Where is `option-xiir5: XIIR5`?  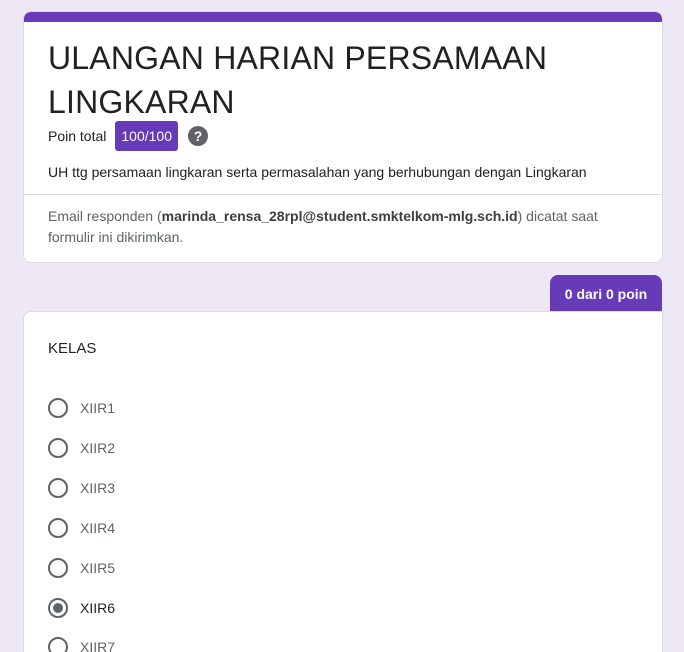 option-xiir5: XIIR5 is located at coordinates (81, 568).